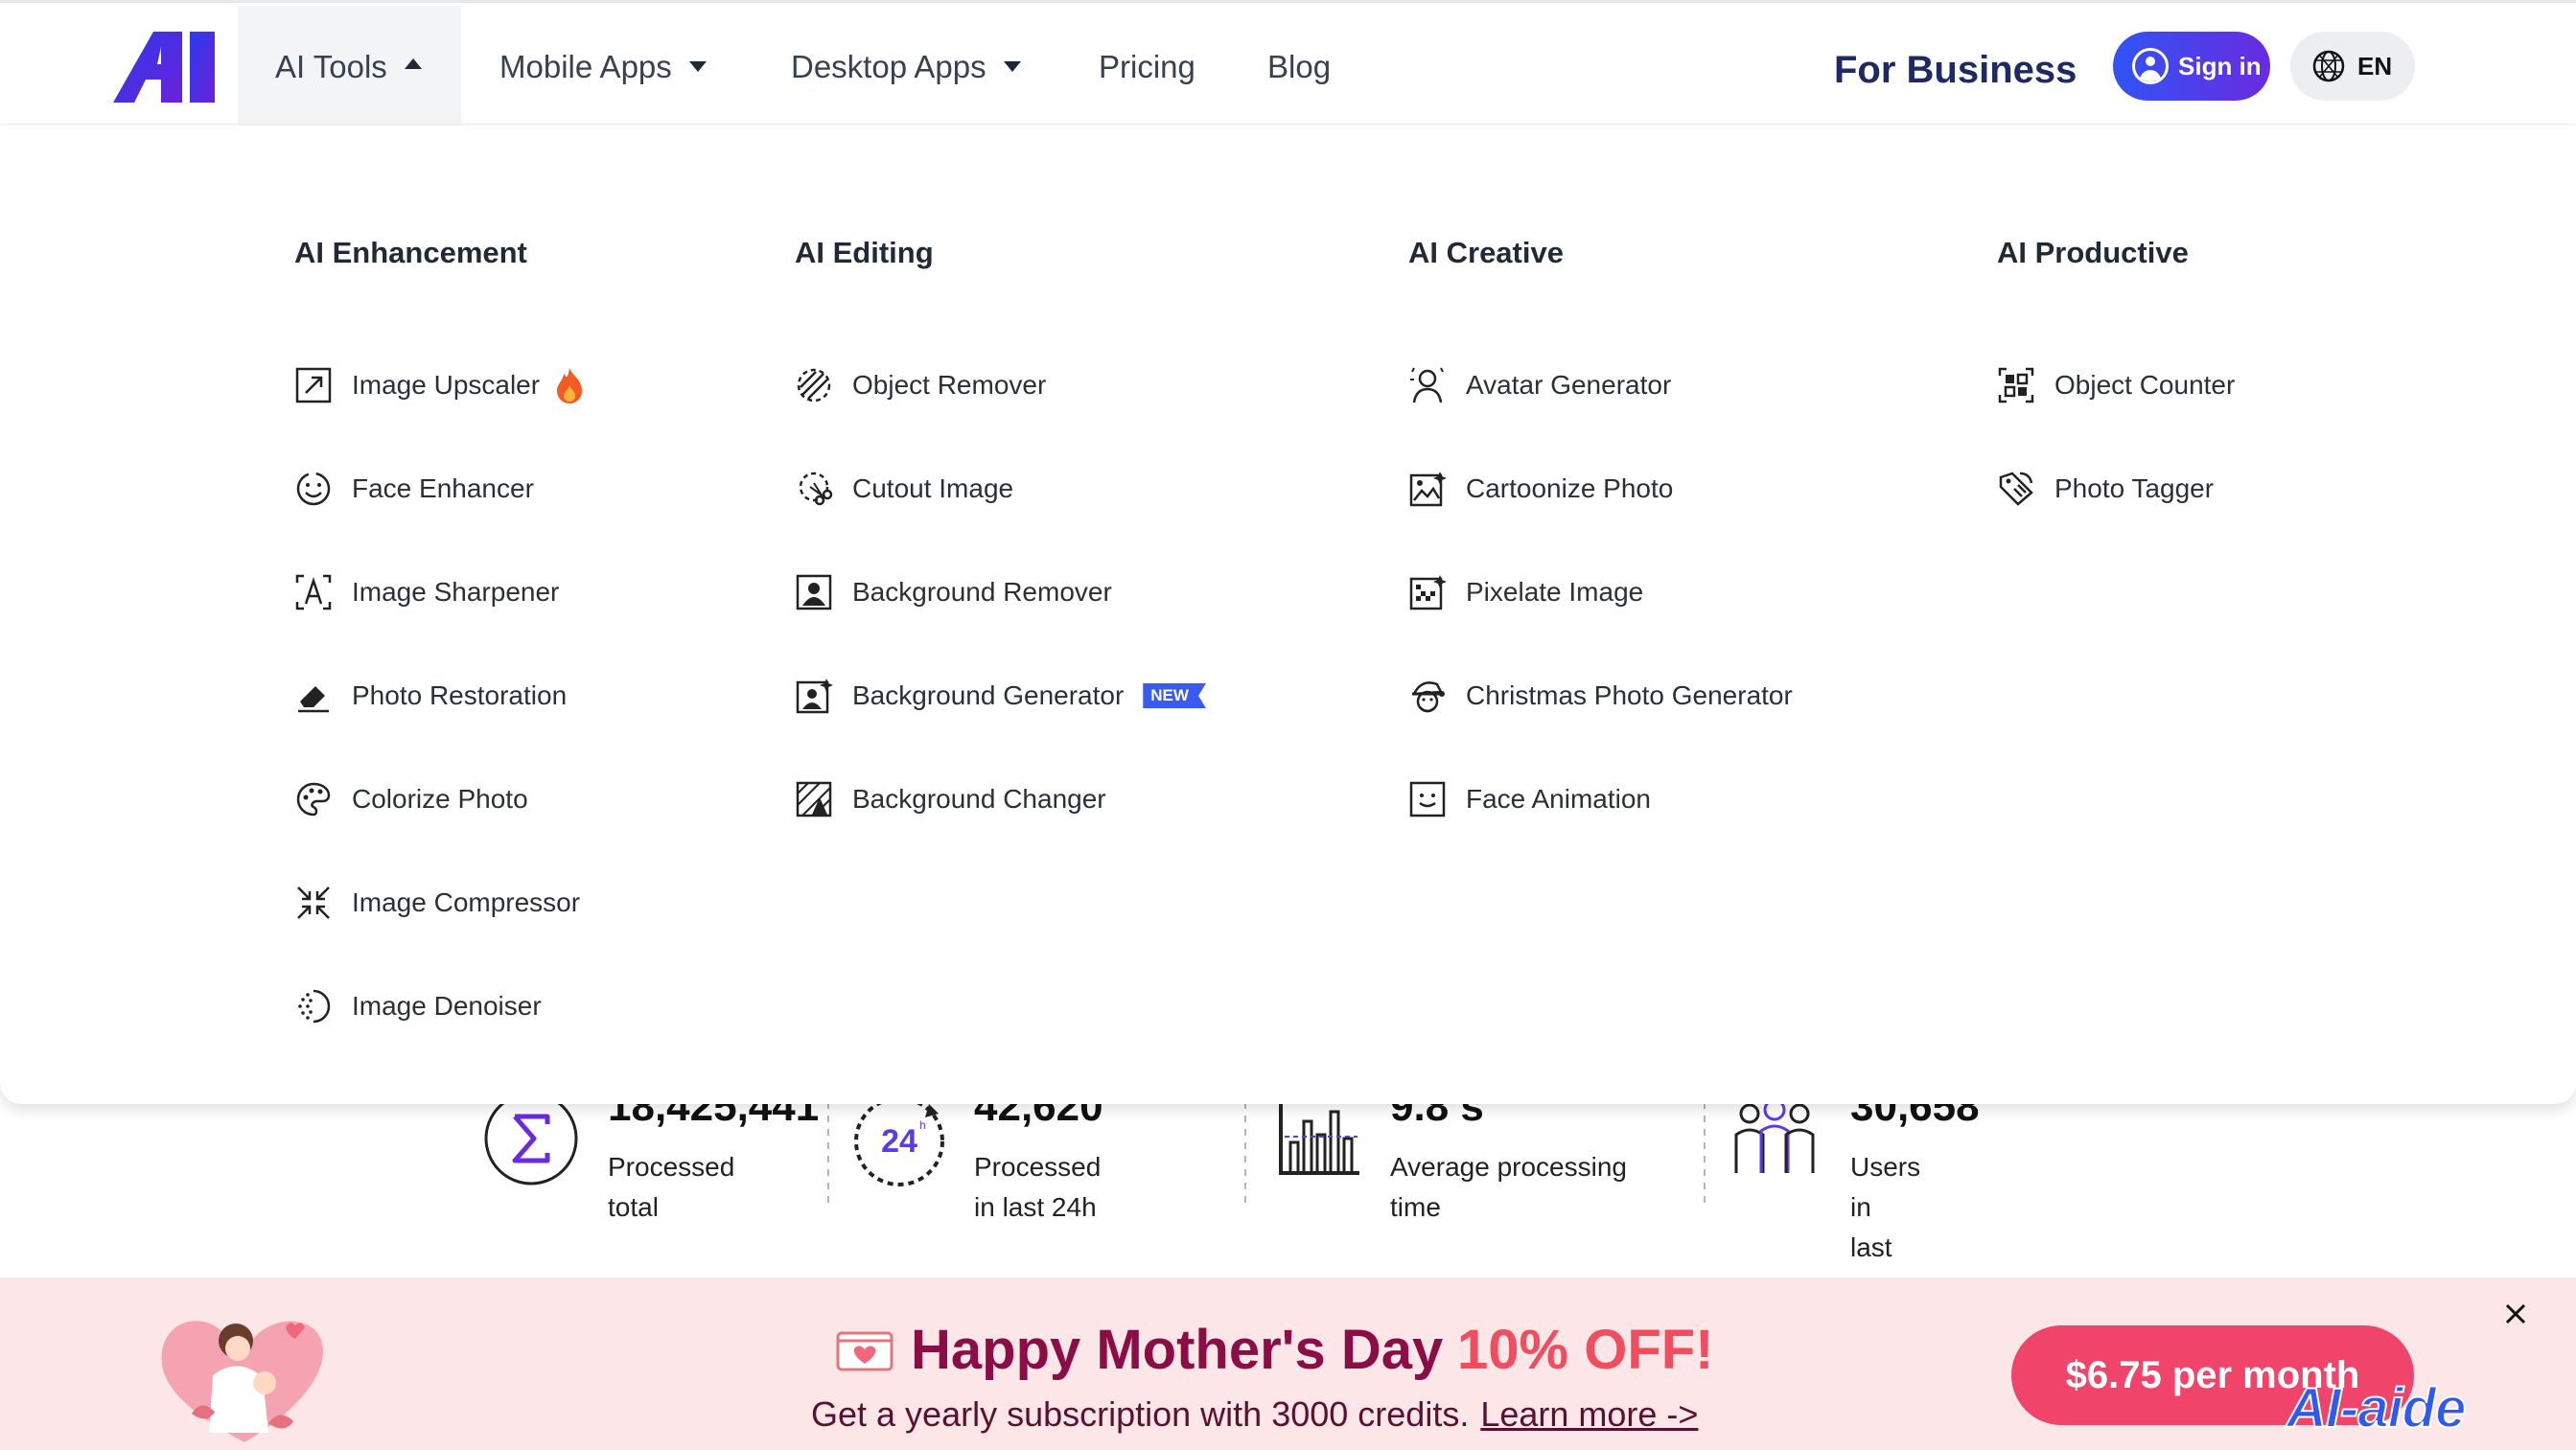  I want to click on menu-item-label: Background Generator, so click(989, 695).